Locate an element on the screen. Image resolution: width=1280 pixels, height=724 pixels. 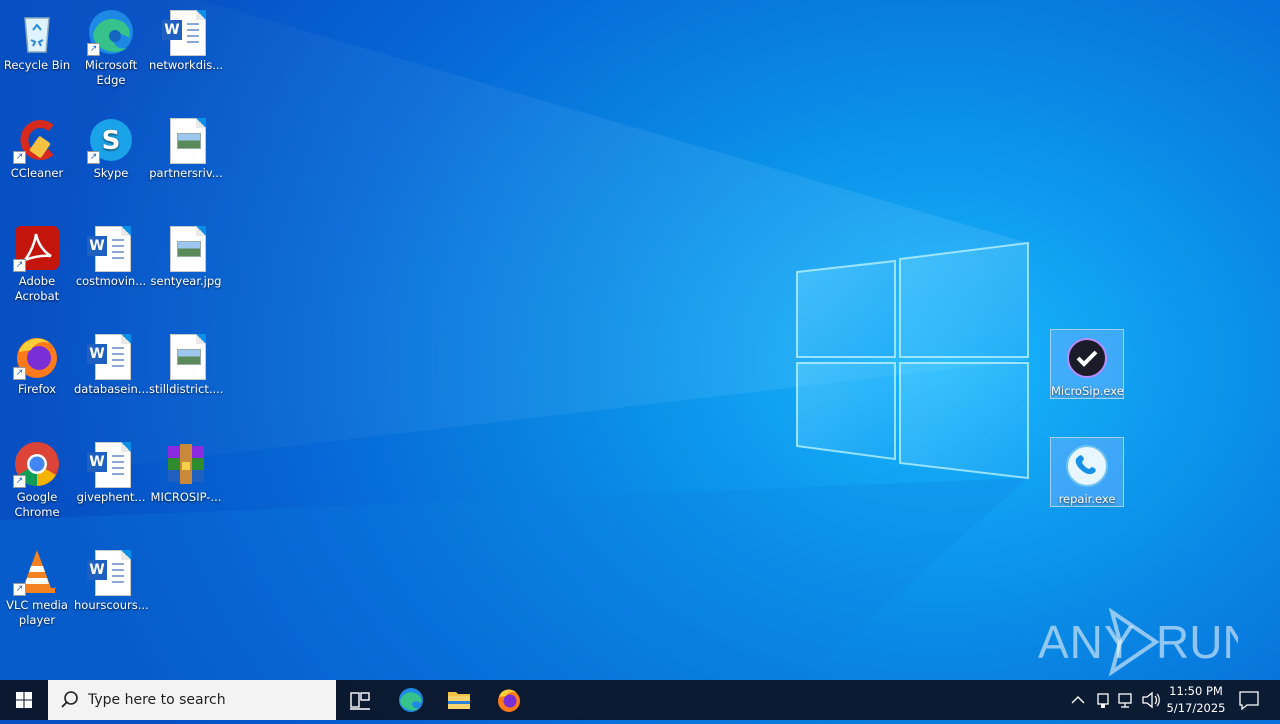
start-button is located at coordinates (24, 700).